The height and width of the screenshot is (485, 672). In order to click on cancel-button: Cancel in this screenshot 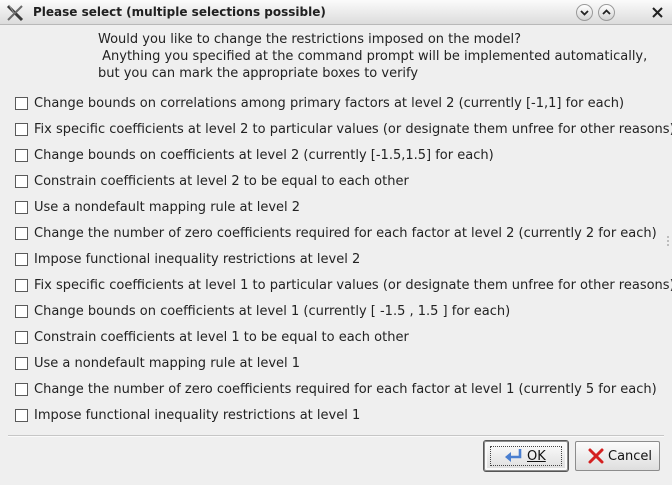, I will do `click(617, 456)`.